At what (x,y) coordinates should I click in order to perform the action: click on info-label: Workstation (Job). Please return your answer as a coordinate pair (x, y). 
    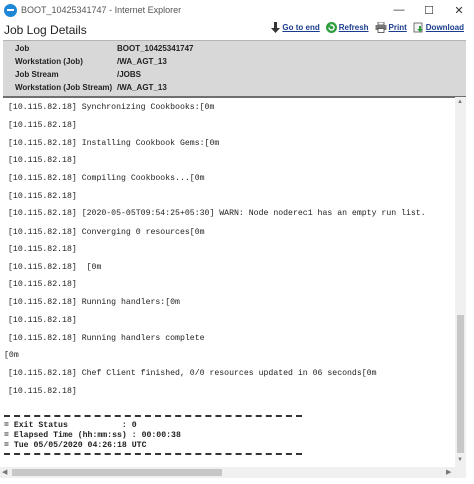
    Looking at the image, I should click on (49, 61).